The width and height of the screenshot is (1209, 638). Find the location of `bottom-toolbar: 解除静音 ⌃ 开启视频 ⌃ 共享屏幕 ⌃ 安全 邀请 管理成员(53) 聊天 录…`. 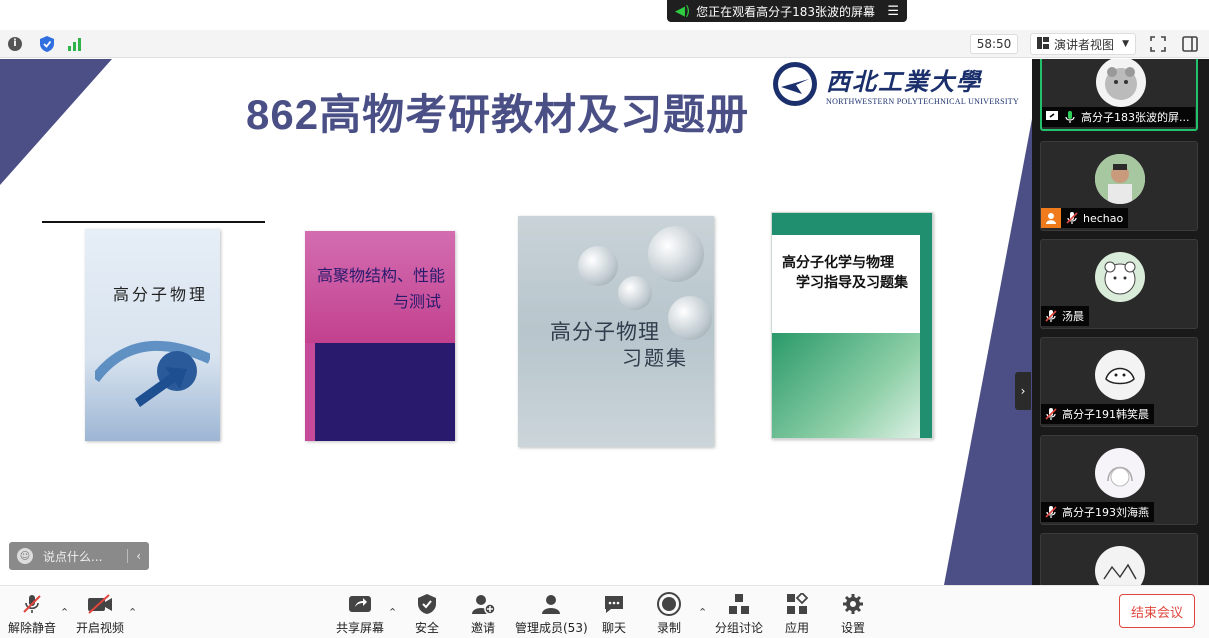

bottom-toolbar: 解除静音 ⌃ 开启视频 ⌃ 共享屏幕 ⌃ 安全 邀请 管理成员(53) 聊天 录… is located at coordinates (604, 611).